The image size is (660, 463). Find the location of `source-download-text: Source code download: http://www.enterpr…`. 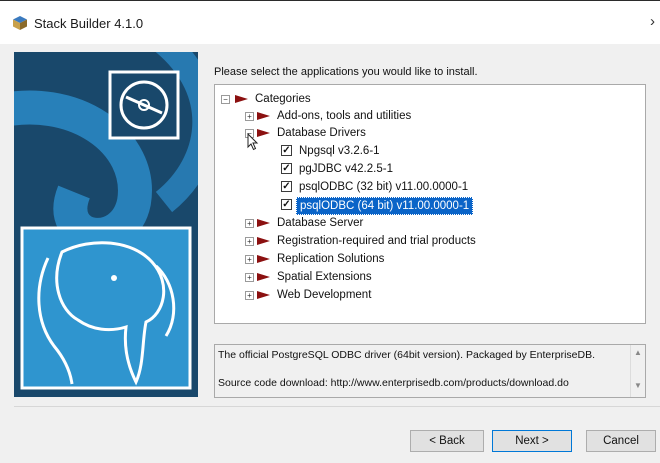

source-download-text: Source code download: http://www.enterpr… is located at coordinates (393, 383).